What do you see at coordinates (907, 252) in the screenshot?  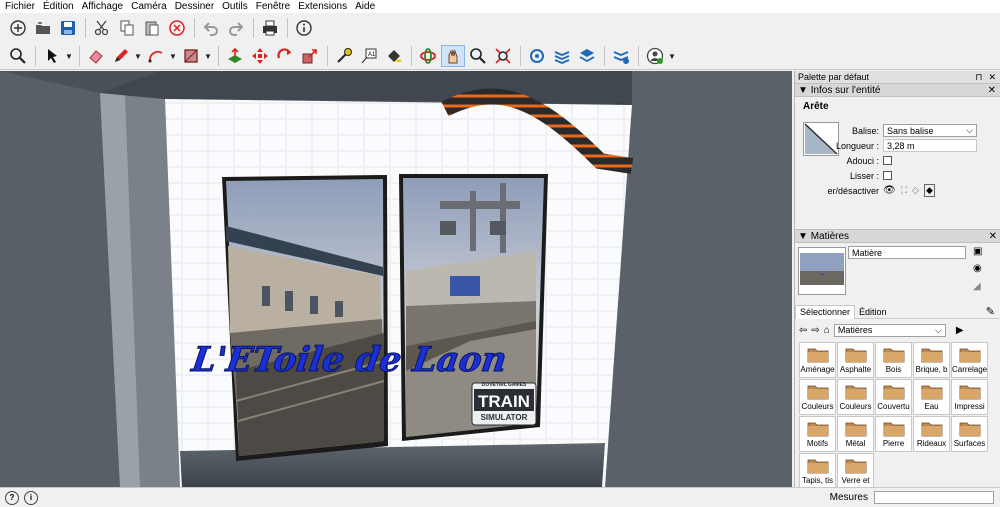 I see `material-name-input: Matière` at bounding box center [907, 252].